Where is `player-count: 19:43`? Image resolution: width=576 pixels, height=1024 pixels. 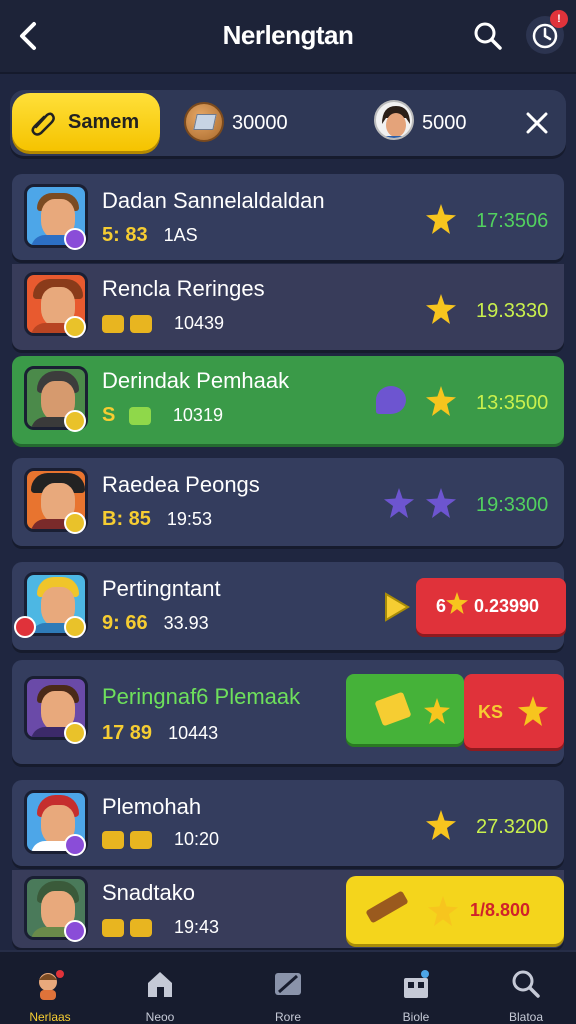 player-count: 19:43 is located at coordinates (197, 927).